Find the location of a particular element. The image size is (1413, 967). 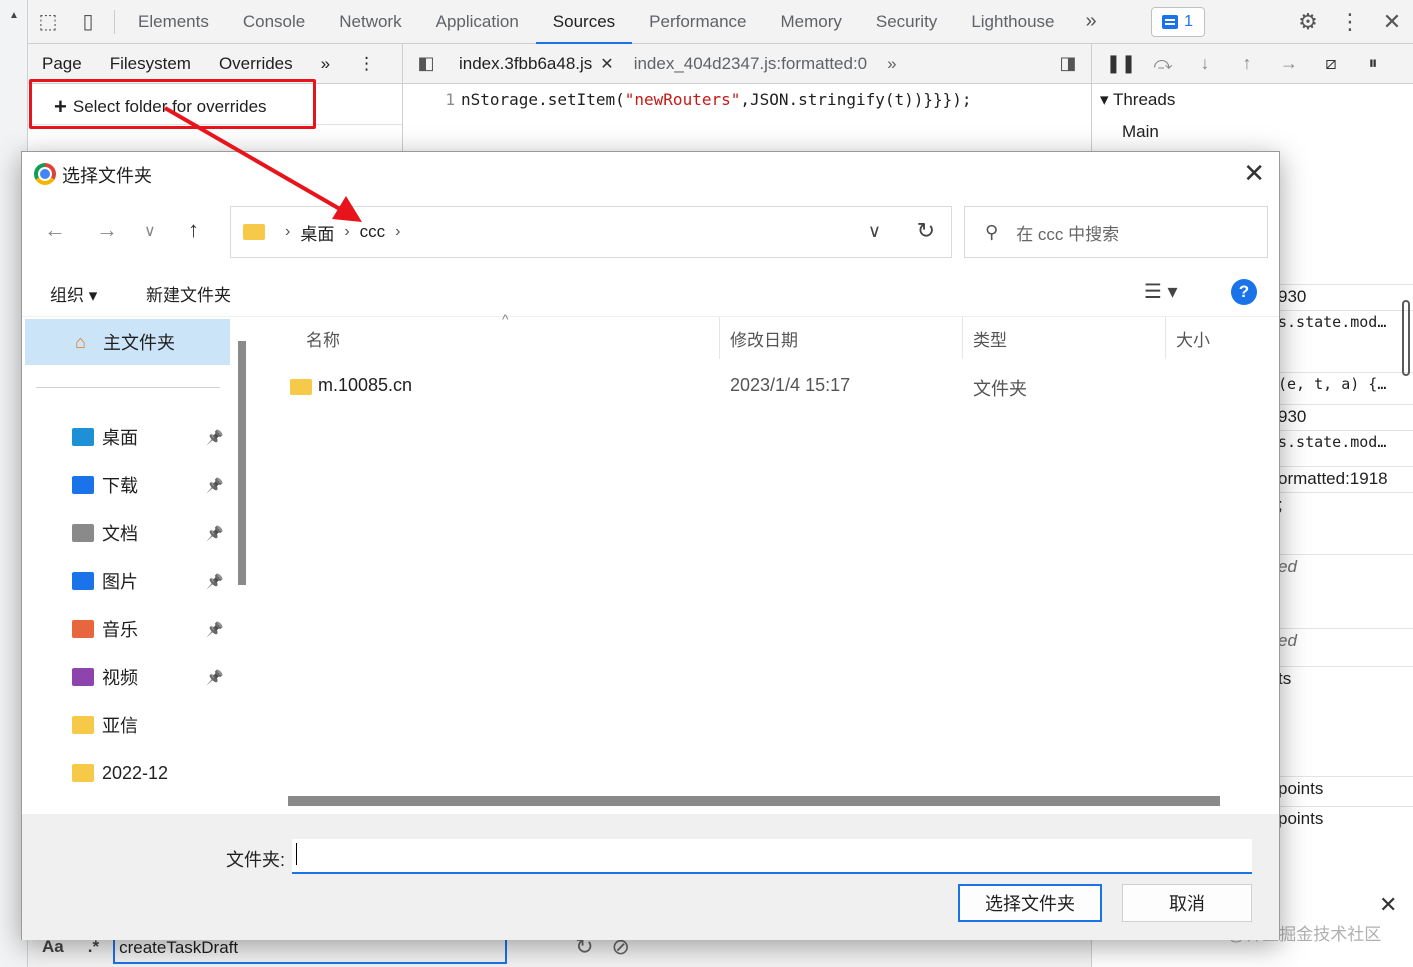

breadcrumb-item-desktop: 桌面 is located at coordinates (317, 232).